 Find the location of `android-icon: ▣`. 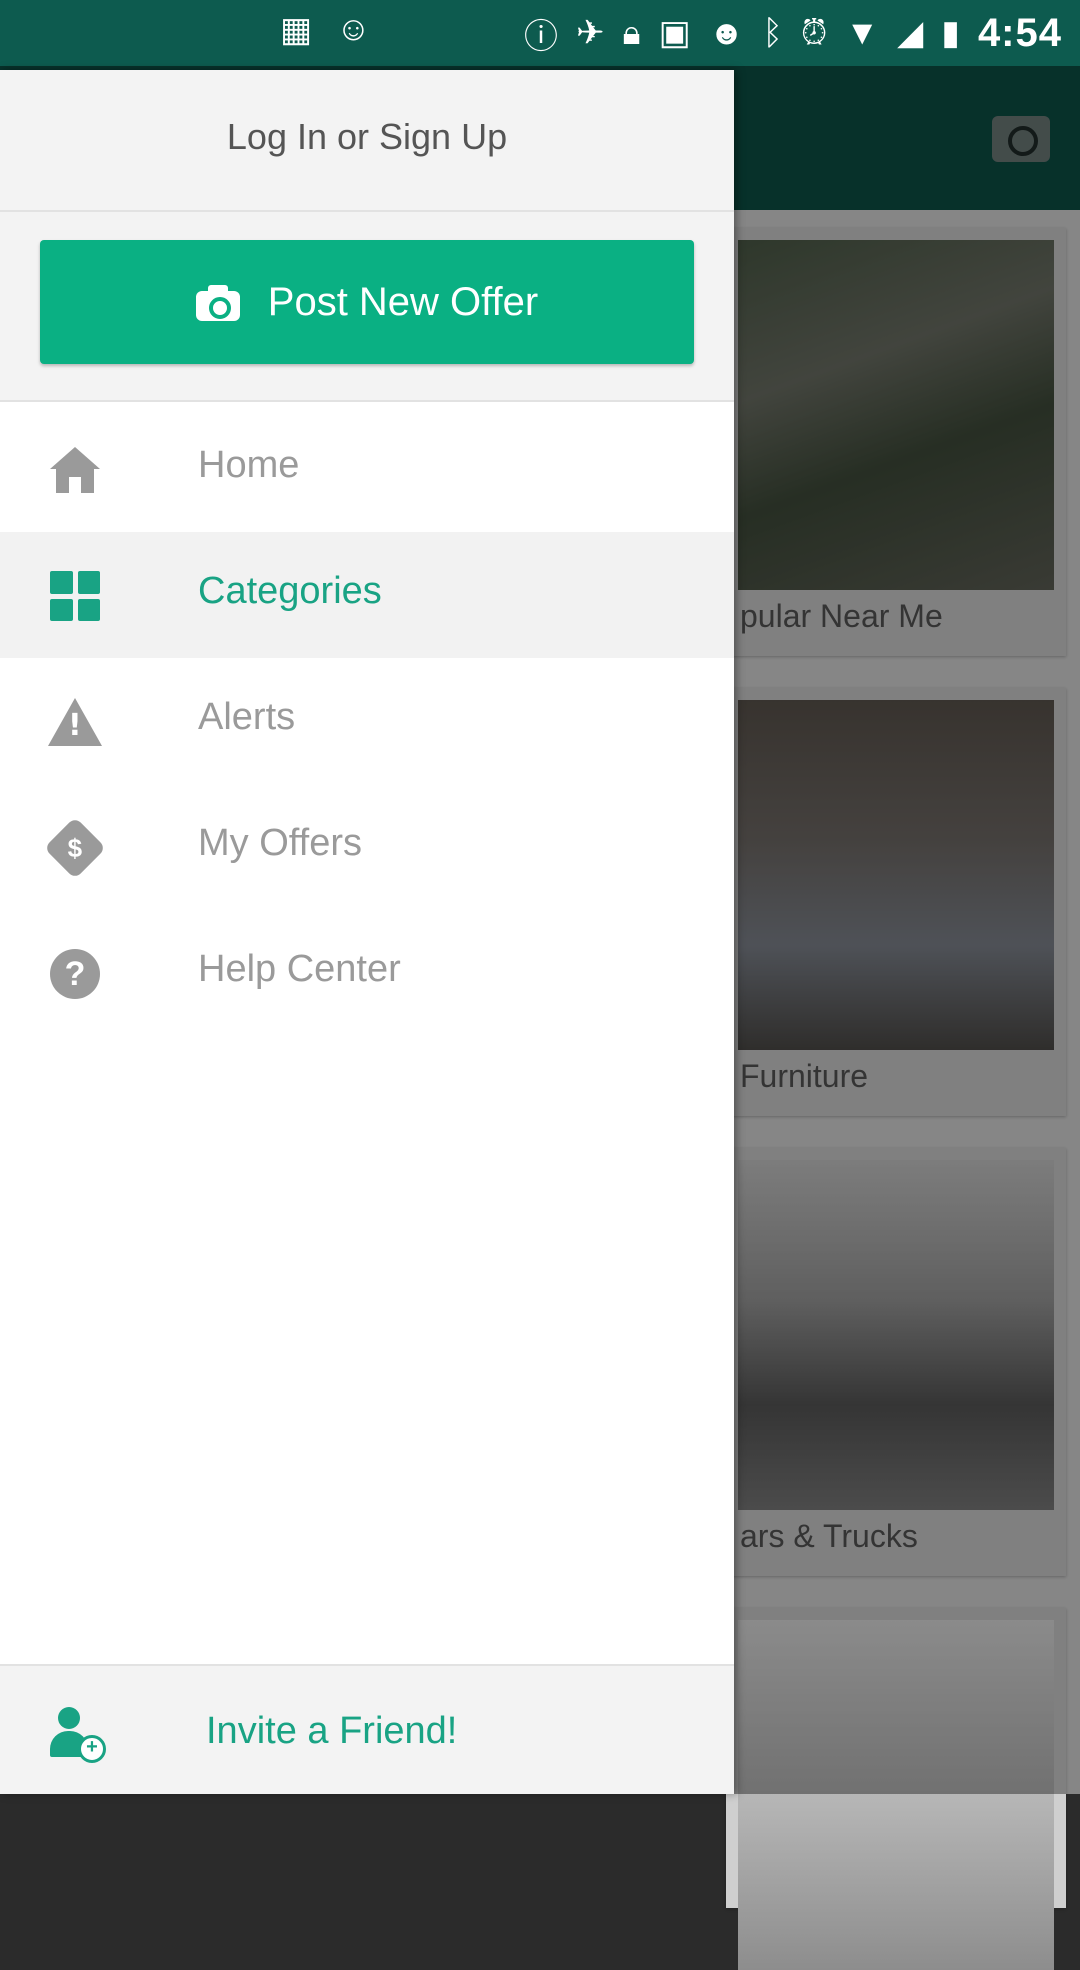

android-icon: ▣ is located at coordinates (674, 33).